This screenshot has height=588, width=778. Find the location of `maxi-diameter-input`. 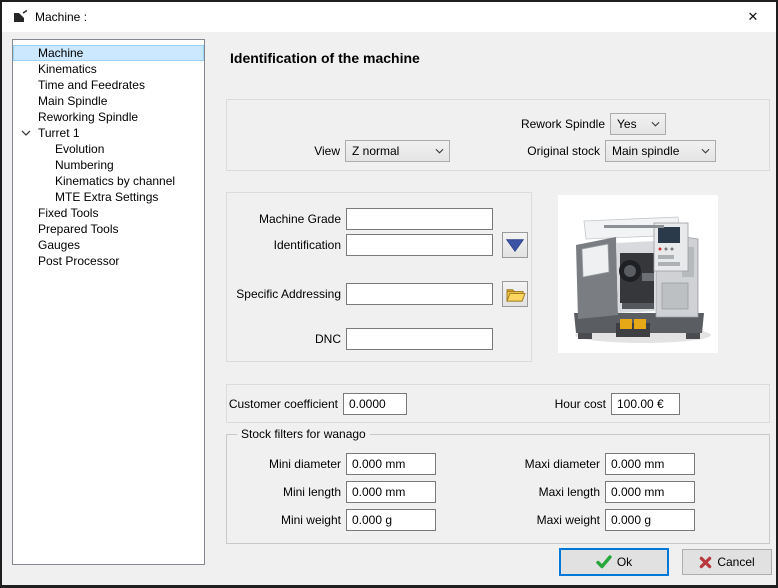

maxi-diameter-input is located at coordinates (650, 464).